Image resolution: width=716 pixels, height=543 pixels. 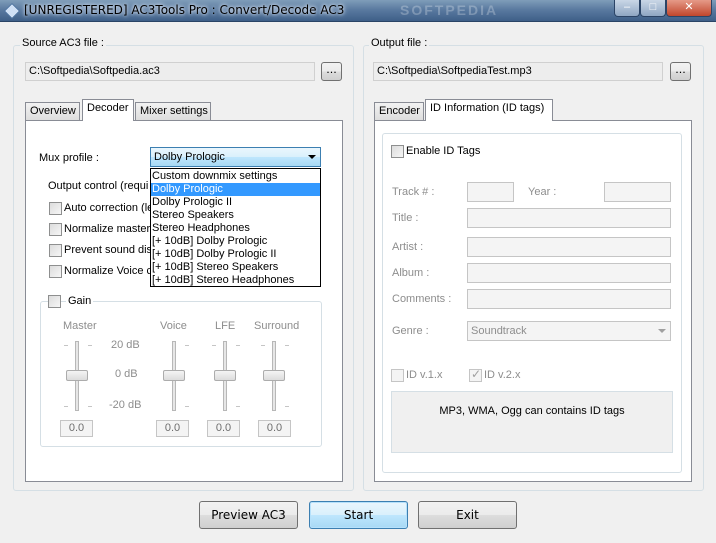 I want to click on mux-option-10db-stereo-headphones: [+ 10dB] Stereo Headphones, so click(x=235, y=280).